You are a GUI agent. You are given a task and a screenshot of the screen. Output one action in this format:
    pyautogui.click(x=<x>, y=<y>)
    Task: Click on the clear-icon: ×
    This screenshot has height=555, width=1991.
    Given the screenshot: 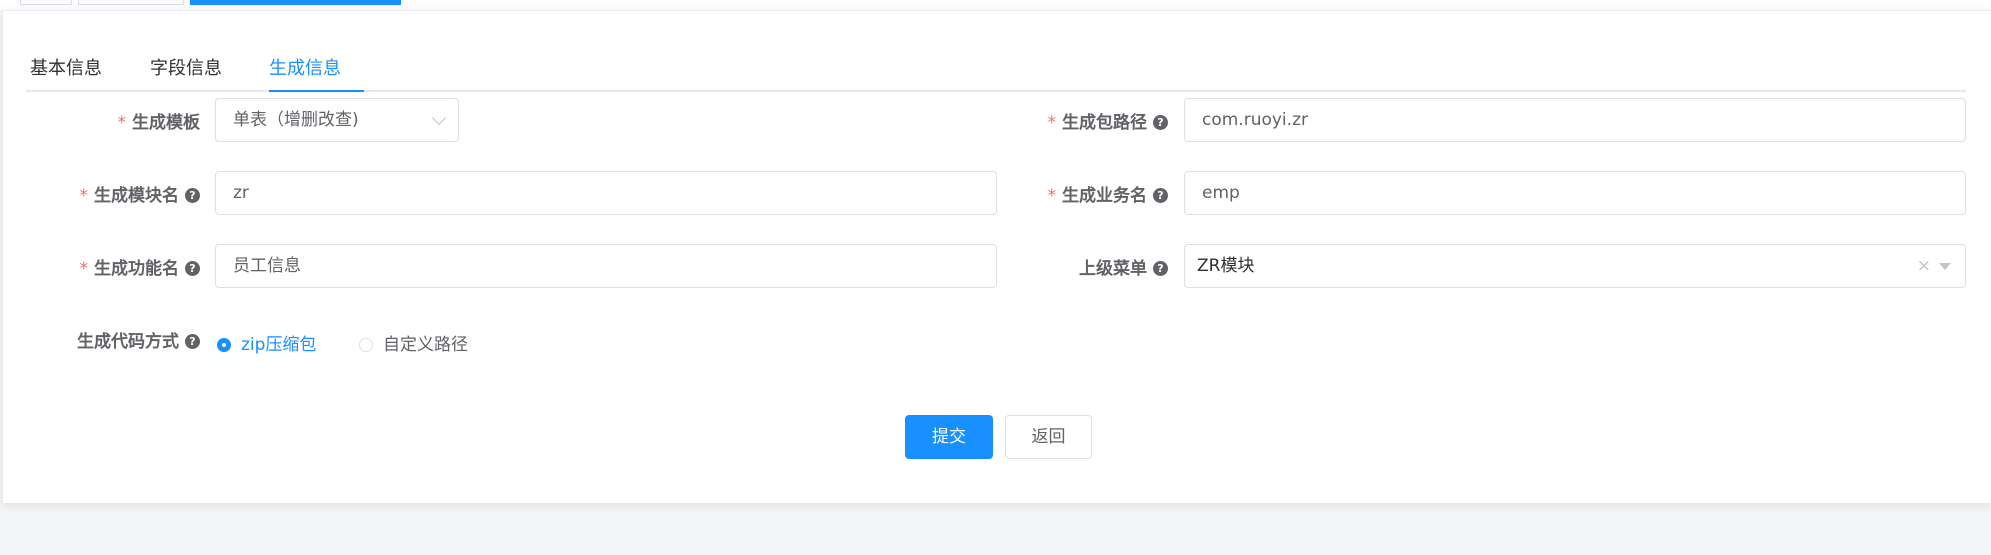 What is the action you would take?
    pyautogui.click(x=1924, y=266)
    